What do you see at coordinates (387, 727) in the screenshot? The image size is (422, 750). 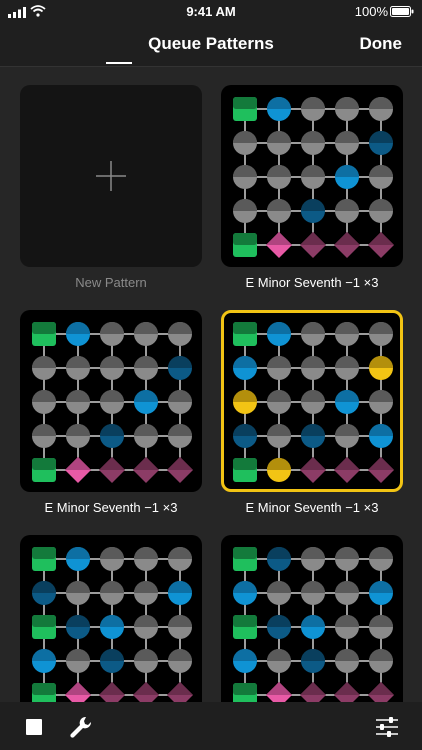 I see `sliders-icon` at bounding box center [387, 727].